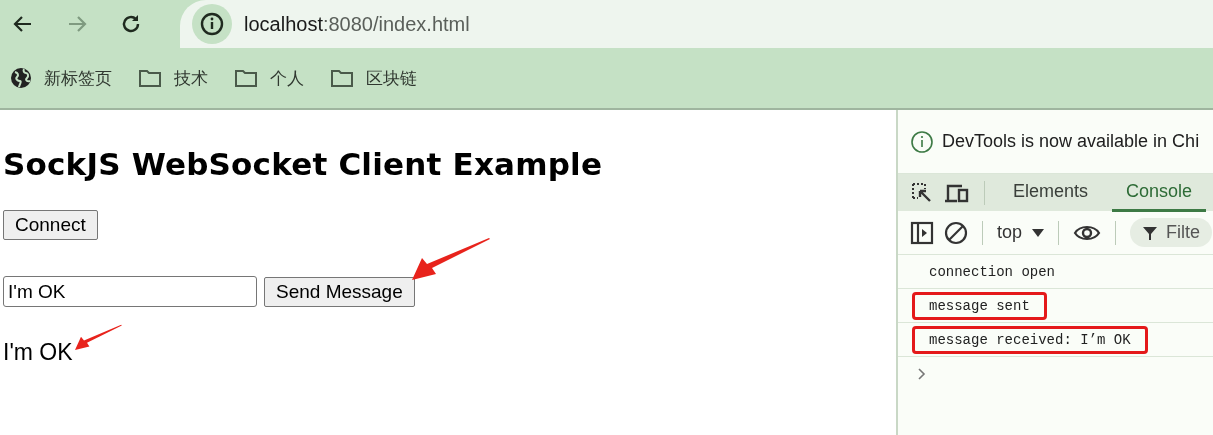 Image resolution: width=1213 pixels, height=435 pixels. Describe the element at coordinates (173, 78) in the screenshot. I see `bookmark-item: 技术` at that location.